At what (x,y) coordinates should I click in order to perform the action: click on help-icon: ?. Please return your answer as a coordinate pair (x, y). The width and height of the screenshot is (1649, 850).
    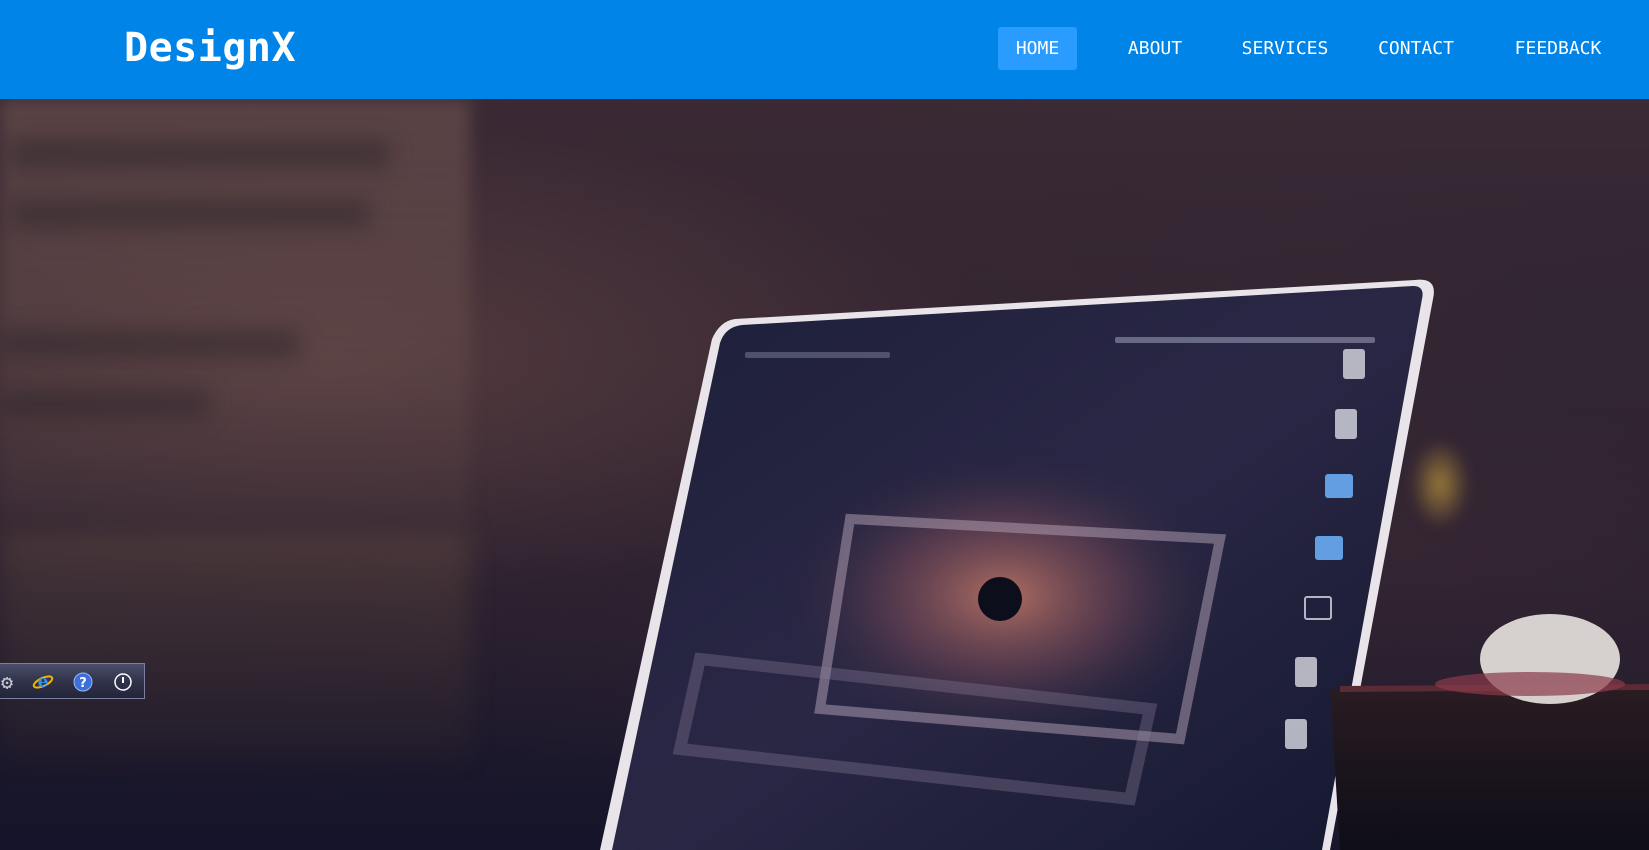
    Looking at the image, I should click on (83, 682).